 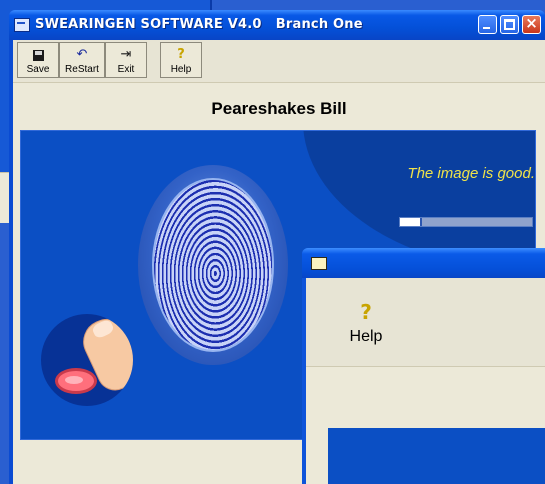 What do you see at coordinates (486, 28) in the screenshot?
I see `minimize-icon` at bounding box center [486, 28].